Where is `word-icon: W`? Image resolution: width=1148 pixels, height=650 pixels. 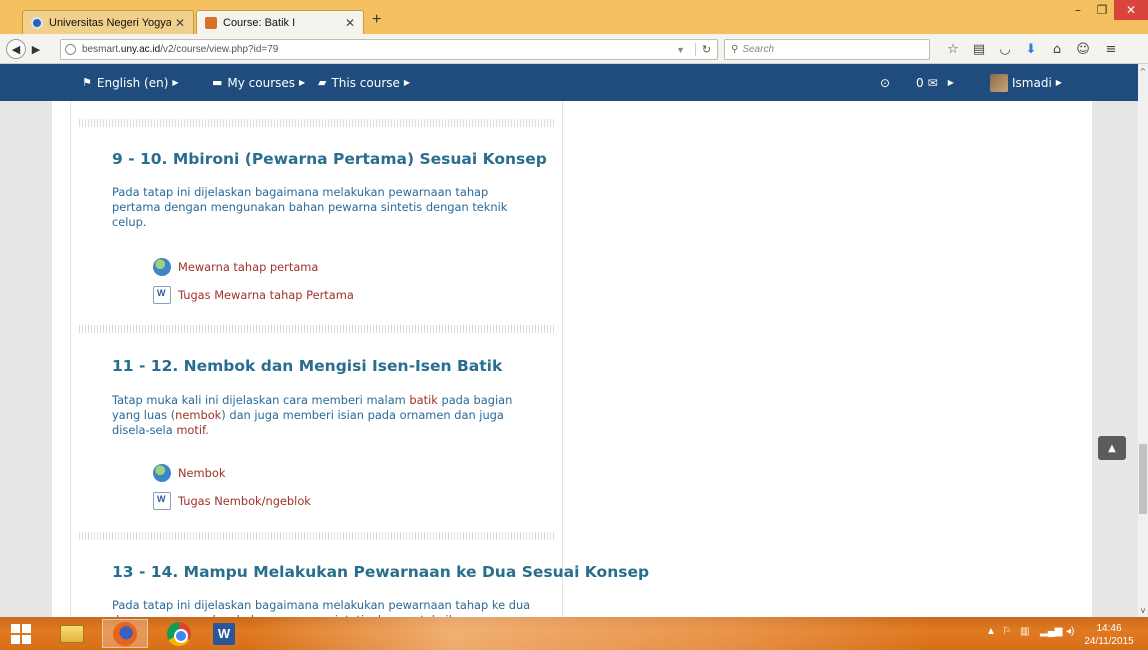 word-icon: W is located at coordinates (224, 633).